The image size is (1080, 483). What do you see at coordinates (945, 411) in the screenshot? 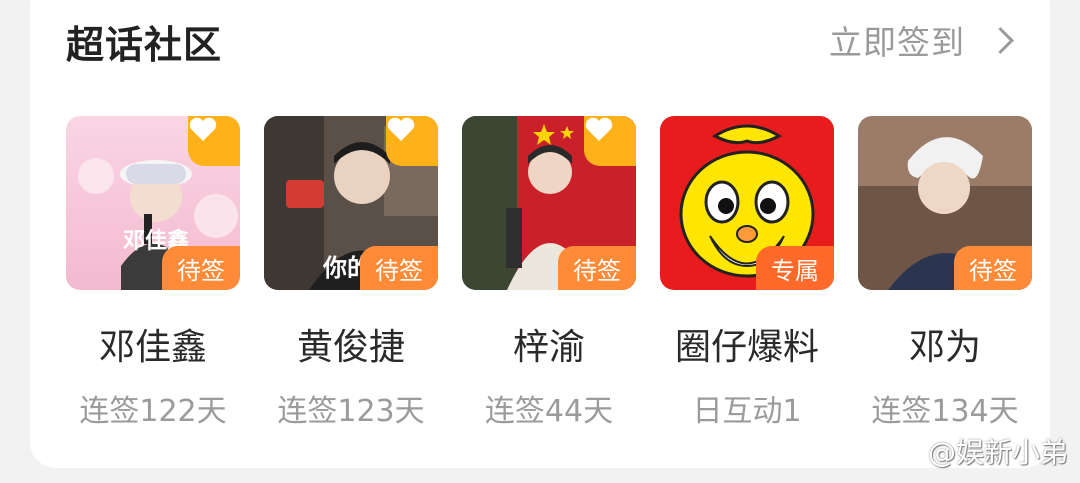
I see `community-streak: 连签134天` at bounding box center [945, 411].